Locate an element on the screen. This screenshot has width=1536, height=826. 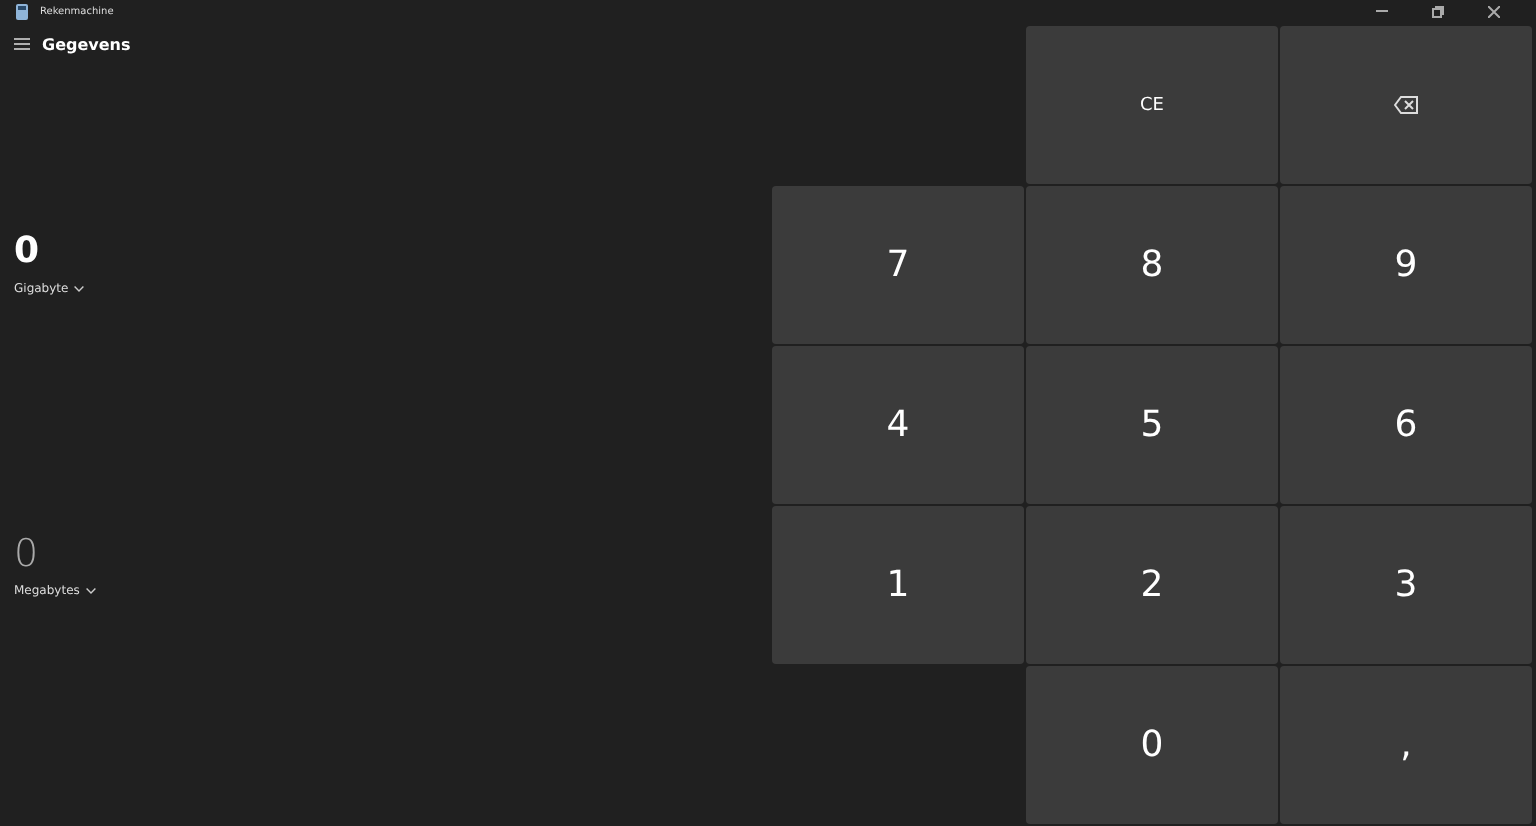
digit-key: 7 is located at coordinates (898, 265).